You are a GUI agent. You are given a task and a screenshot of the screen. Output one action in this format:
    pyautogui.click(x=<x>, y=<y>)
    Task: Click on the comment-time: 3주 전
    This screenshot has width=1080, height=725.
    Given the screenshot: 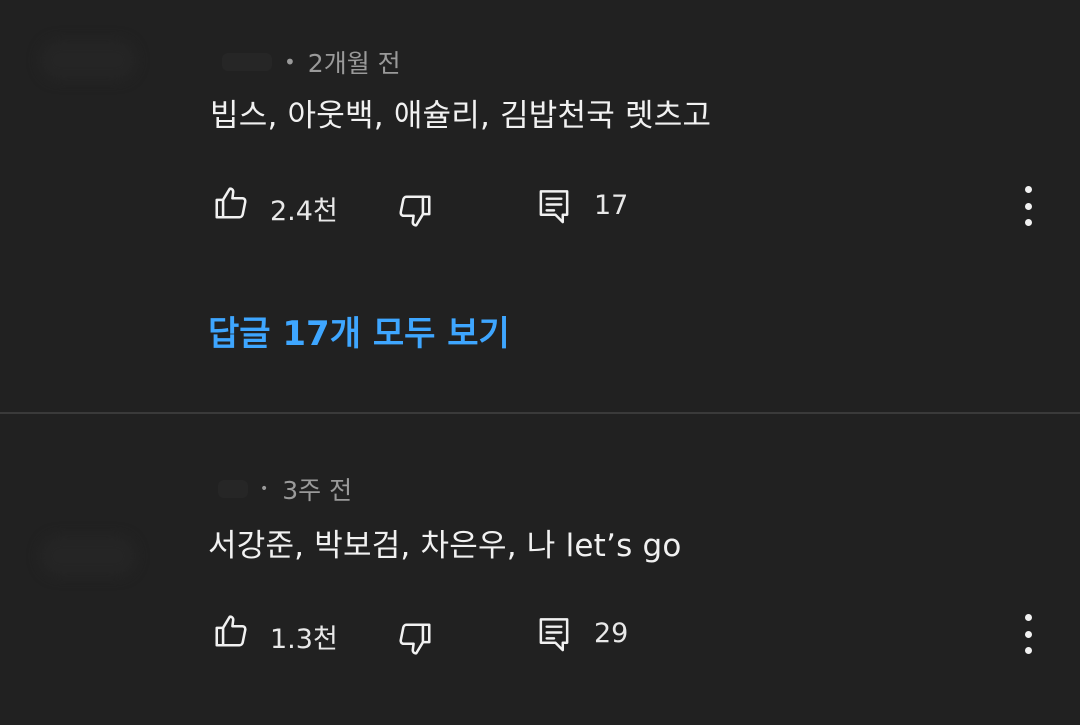 What is the action you would take?
    pyautogui.click(x=317, y=489)
    